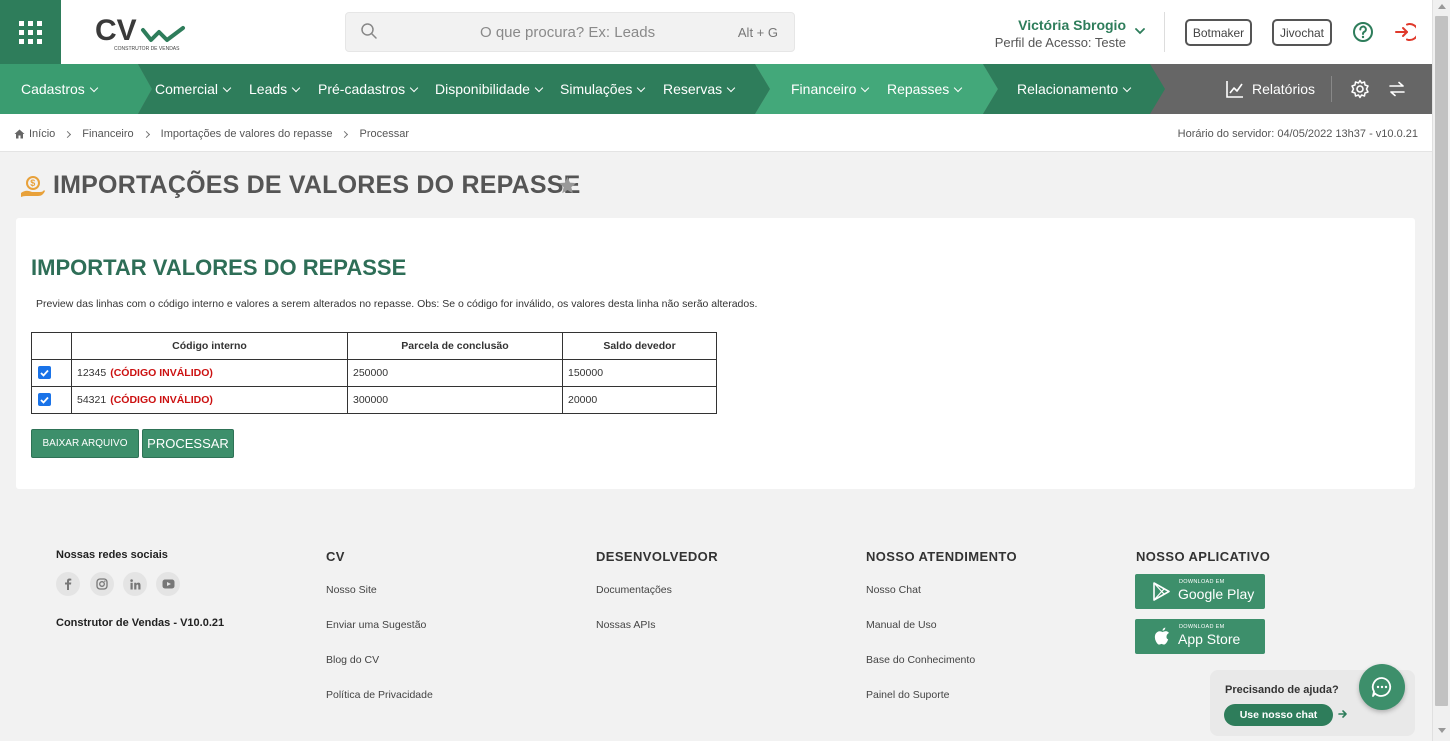  What do you see at coordinates (219, 267) in the screenshot?
I see `card-heading: IMPORTAR VALORES DO REPASSE` at bounding box center [219, 267].